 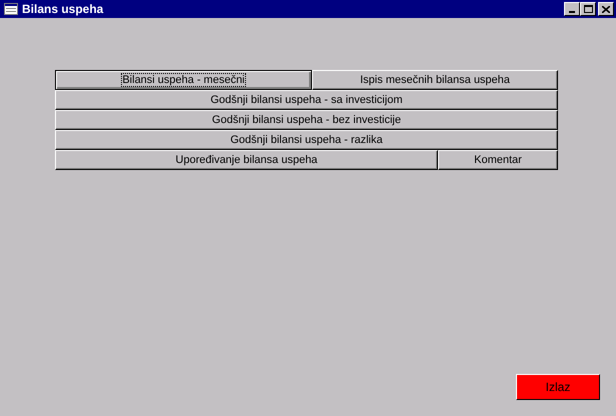 What do you see at coordinates (306, 100) in the screenshot?
I see `menu-button: Godšnji bilansi uspeha - sa investicijom` at bounding box center [306, 100].